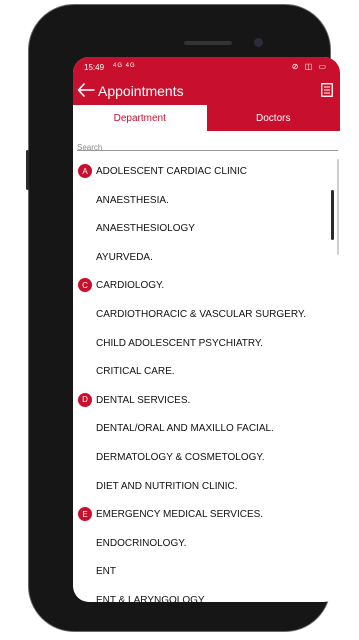  I want to click on list-item: ENDOCRINOLOGY., so click(204, 543).